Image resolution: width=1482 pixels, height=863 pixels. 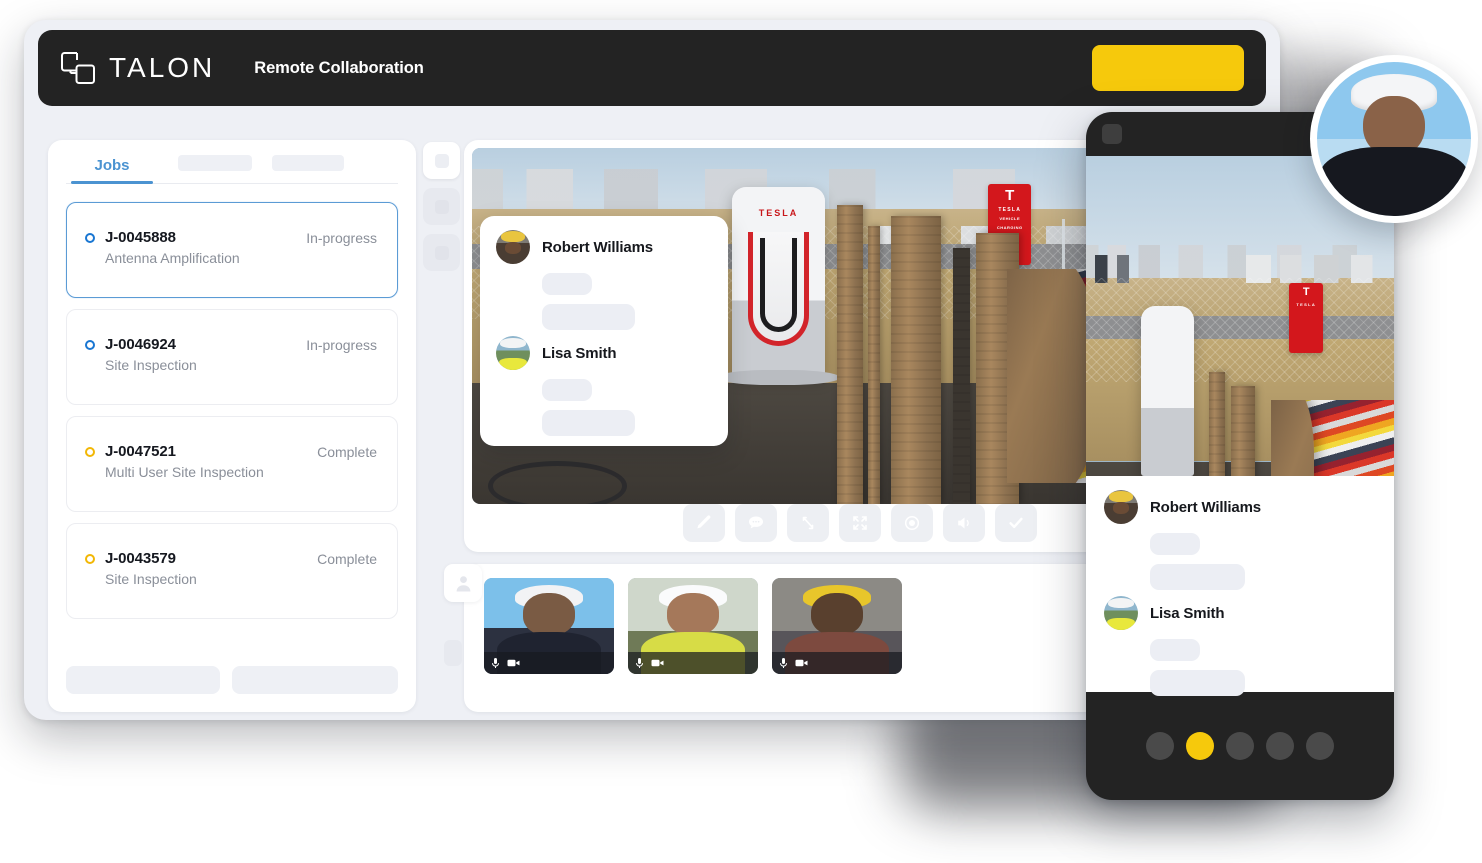 I want to click on job-status: Complete, so click(x=347, y=451).